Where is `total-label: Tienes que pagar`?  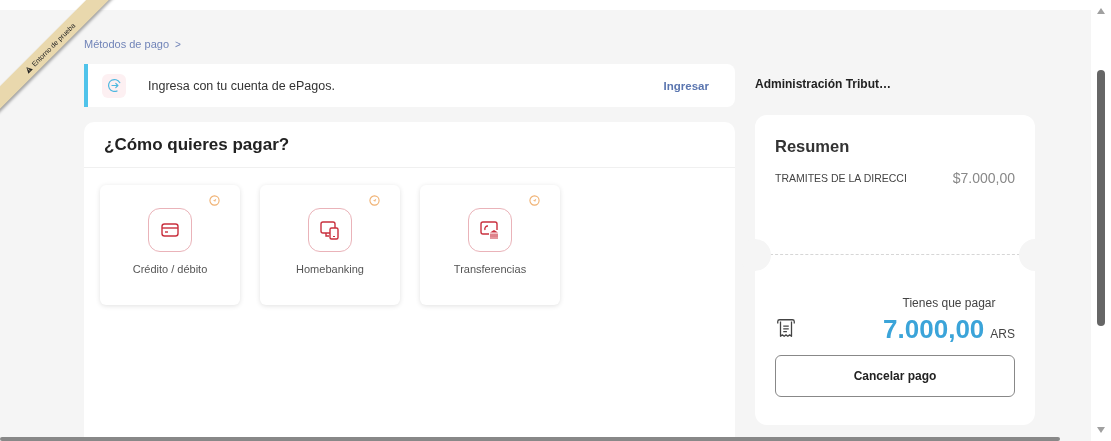
total-label: Tienes que pagar is located at coordinates (949, 303).